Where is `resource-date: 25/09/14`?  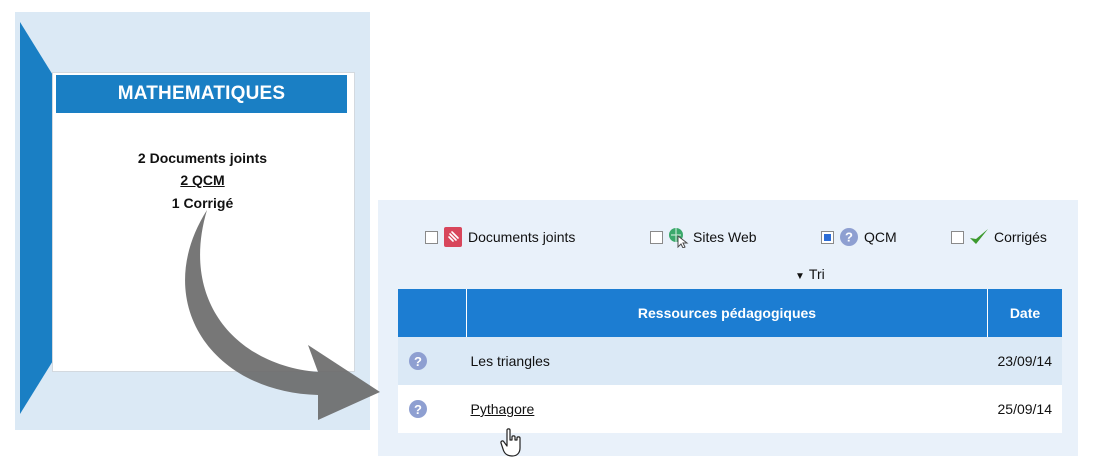 resource-date: 25/09/14 is located at coordinates (1024, 409).